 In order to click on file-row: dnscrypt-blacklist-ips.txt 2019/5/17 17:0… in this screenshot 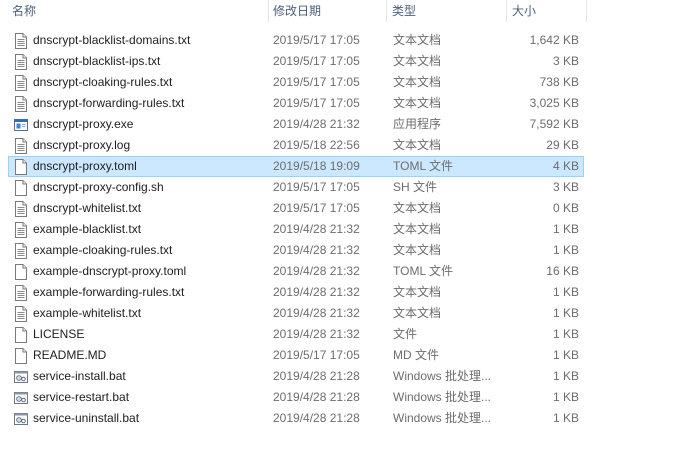, I will do `click(296, 61)`.